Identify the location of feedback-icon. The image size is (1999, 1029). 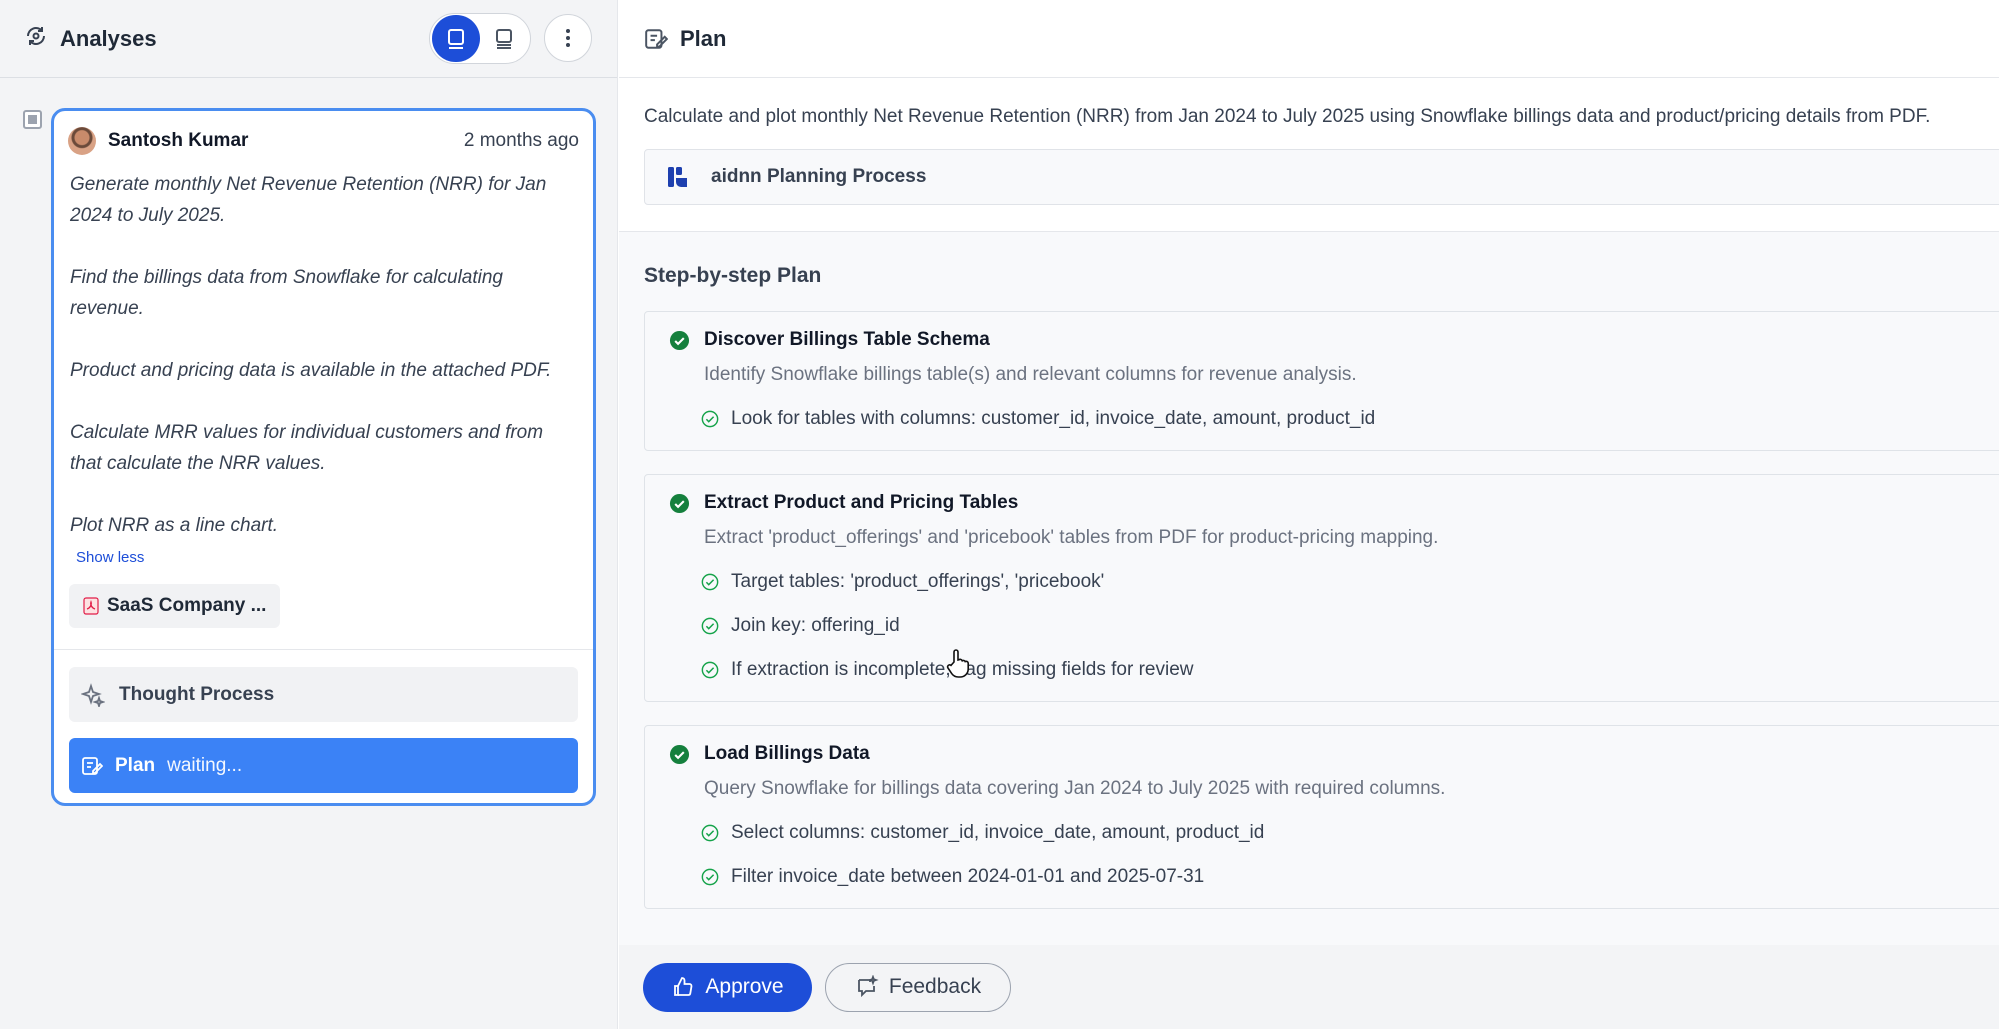
(868, 986).